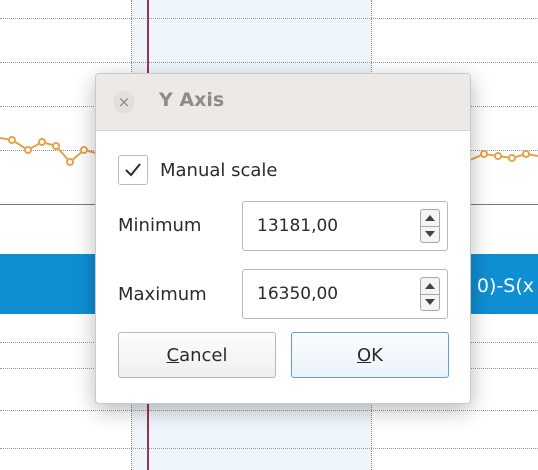 The width and height of the screenshot is (538, 470). Describe the element at coordinates (345, 226) in the screenshot. I see `minimum-spinbox: 13181,00` at that location.